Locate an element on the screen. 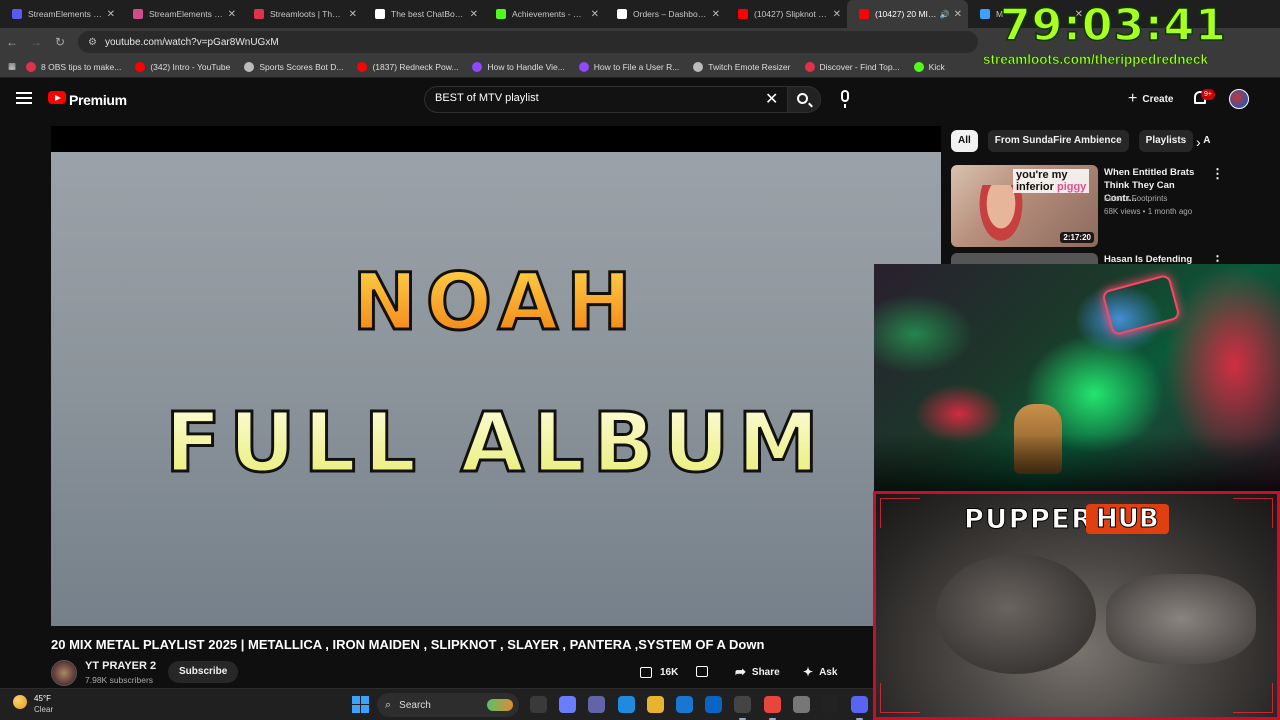 The width and height of the screenshot is (1280, 720). address-bar: ⚙ youtube.com/watch?v=pGar8WnUGxM is located at coordinates (528, 42).